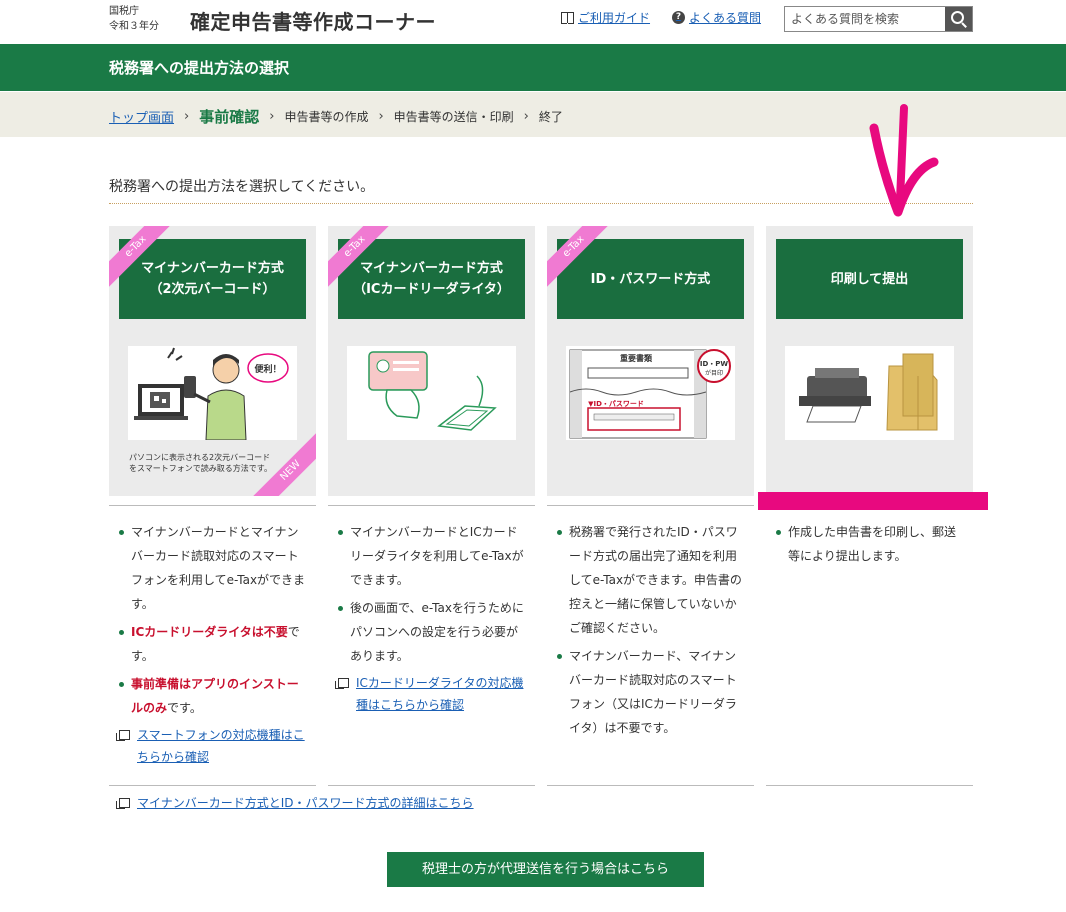 Image resolution: width=1066 pixels, height=912 pixels. I want to click on book-icon, so click(567, 18).